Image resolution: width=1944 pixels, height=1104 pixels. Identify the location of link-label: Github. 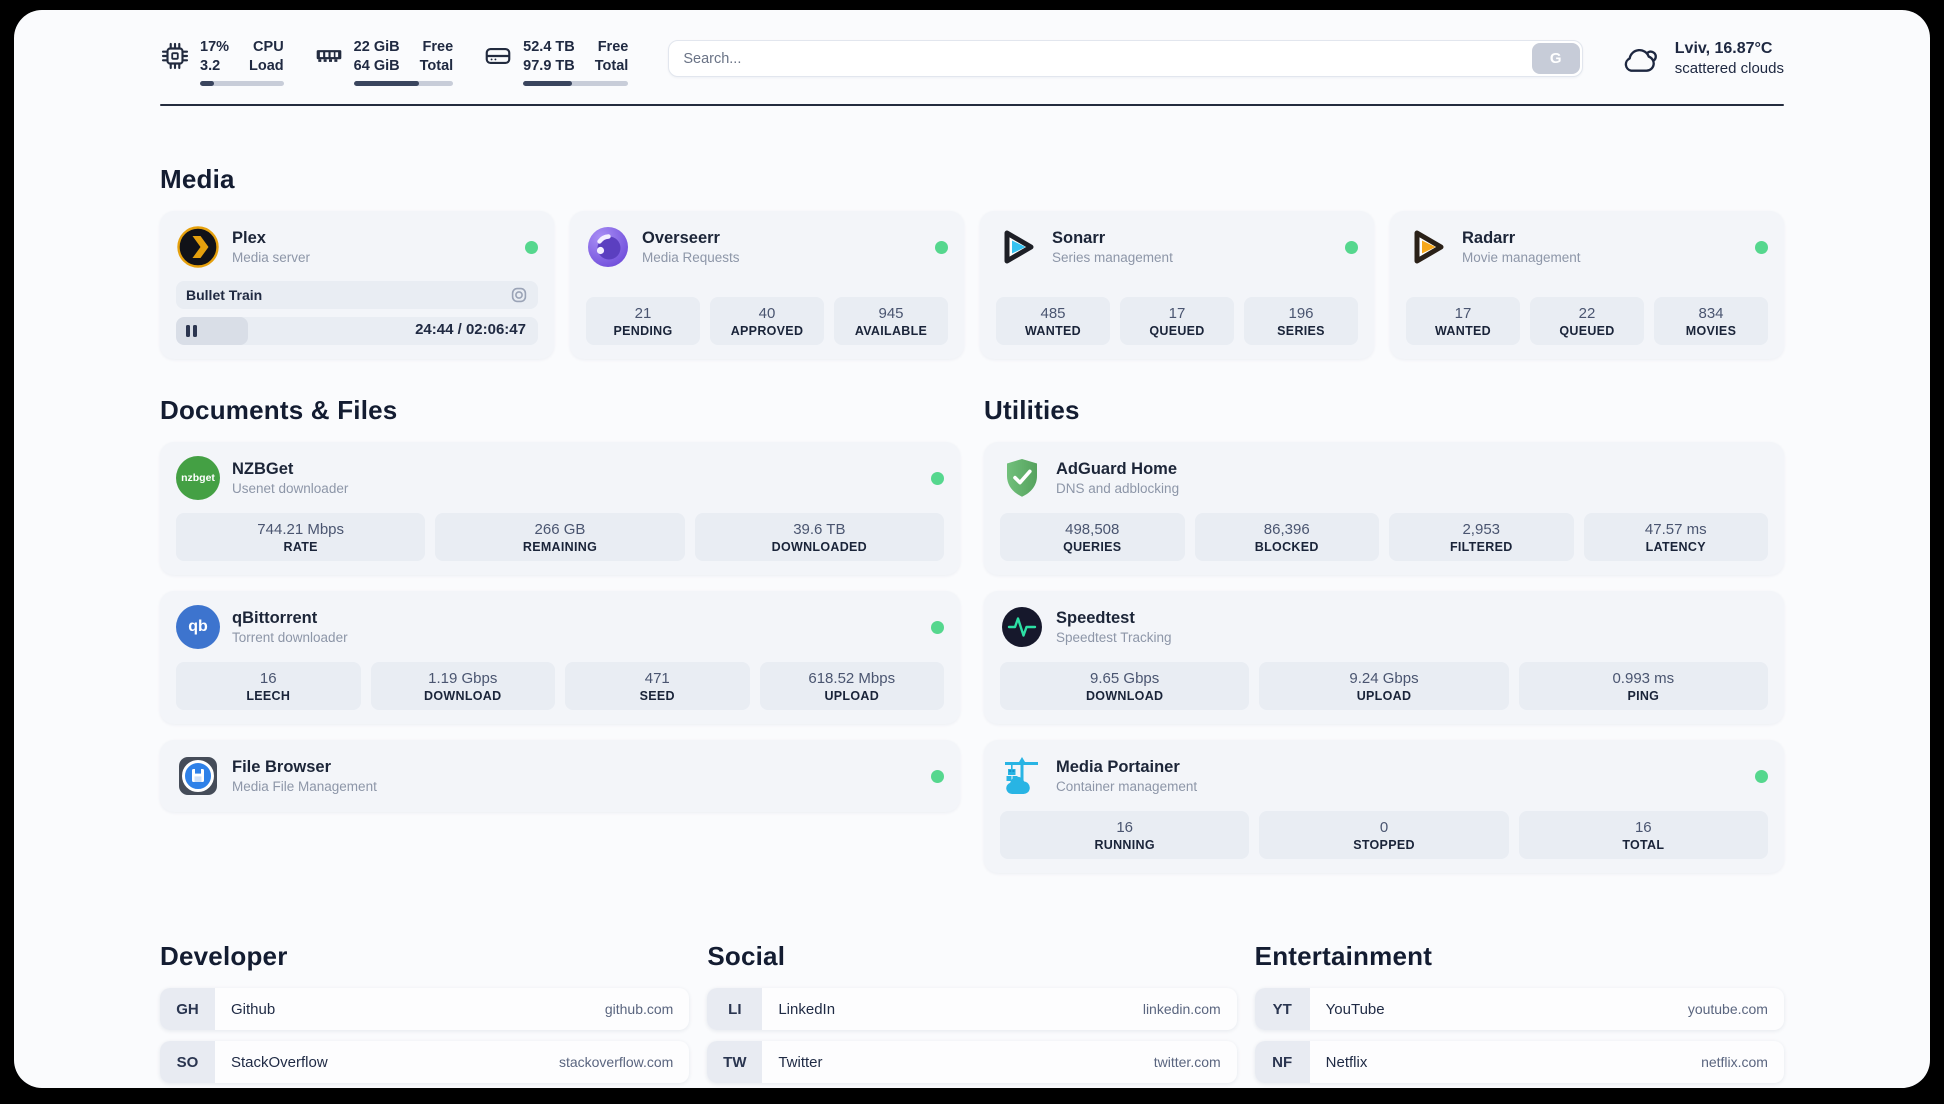
(253, 1009).